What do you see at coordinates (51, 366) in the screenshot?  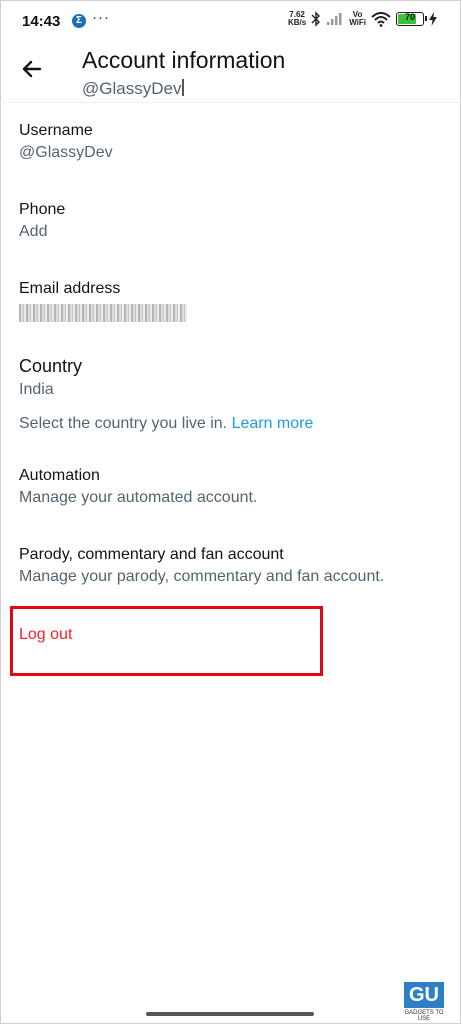 I see `setting-country-label: Country` at bounding box center [51, 366].